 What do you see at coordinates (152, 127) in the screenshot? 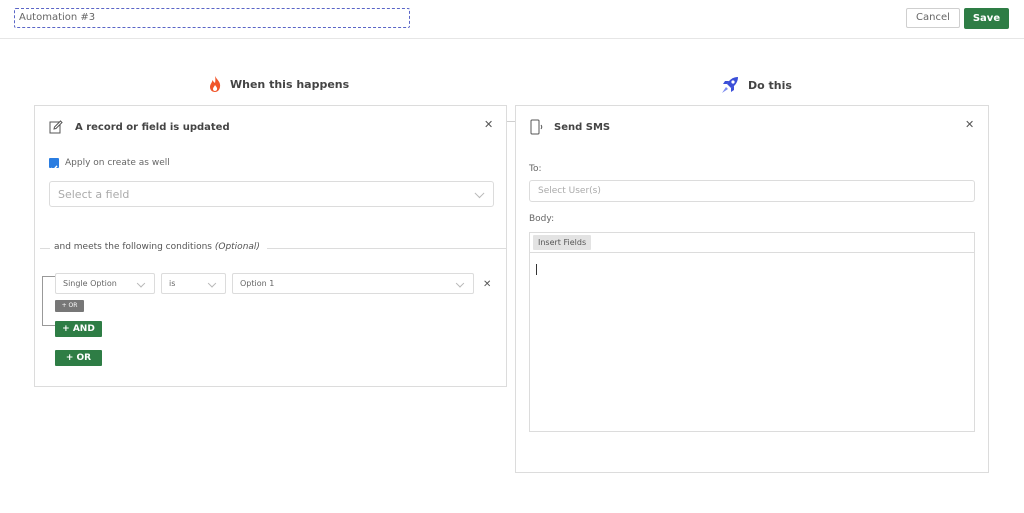
I see `trigger-card-title: A record or field is updated` at bounding box center [152, 127].